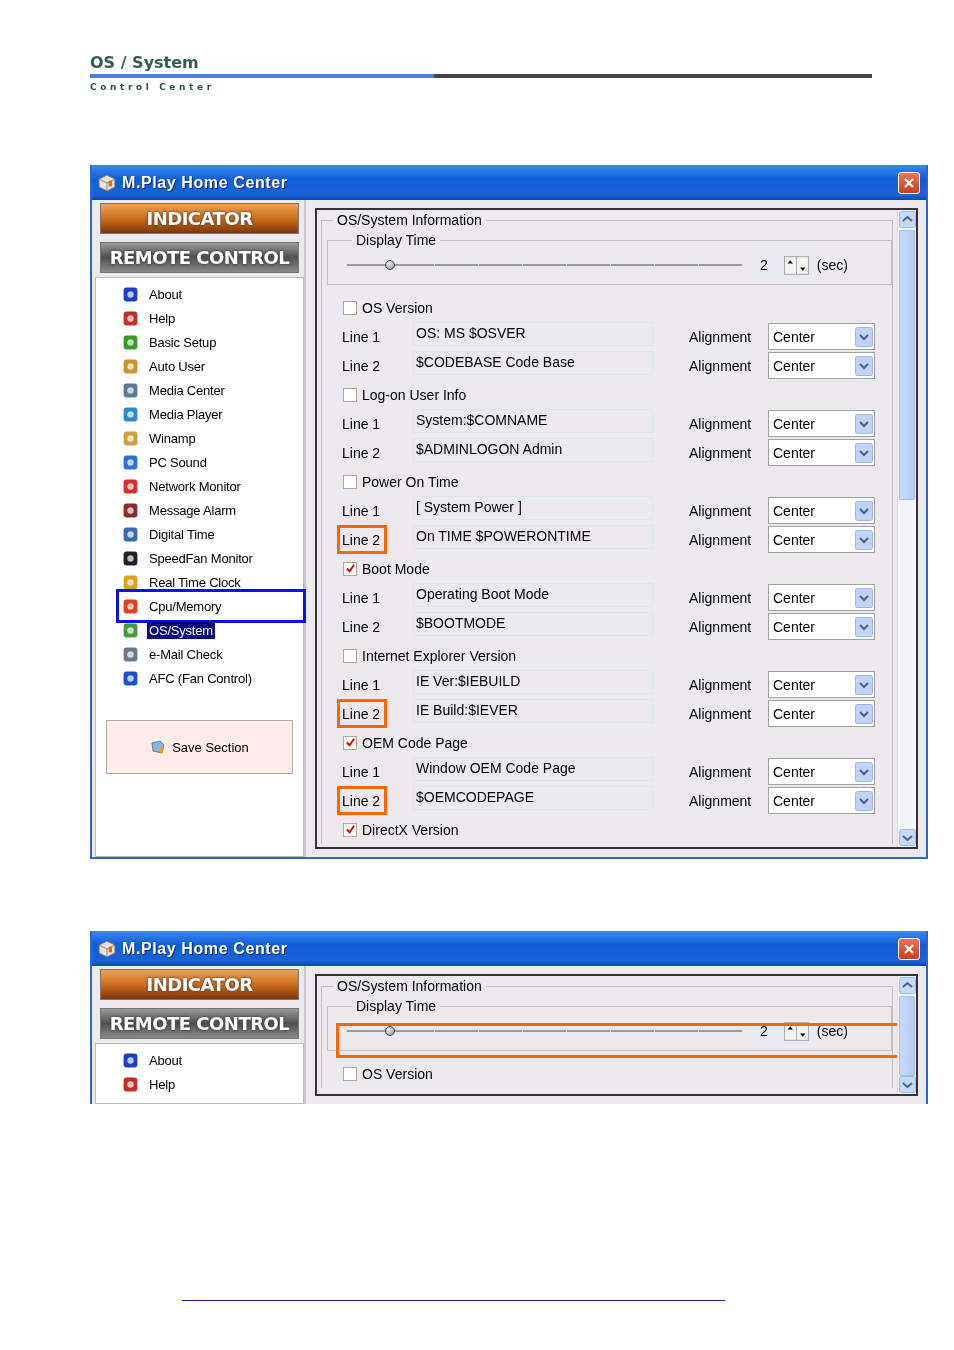  Describe the element at coordinates (410, 481) in the screenshot. I see `checkbox-label: Power On Time` at that location.